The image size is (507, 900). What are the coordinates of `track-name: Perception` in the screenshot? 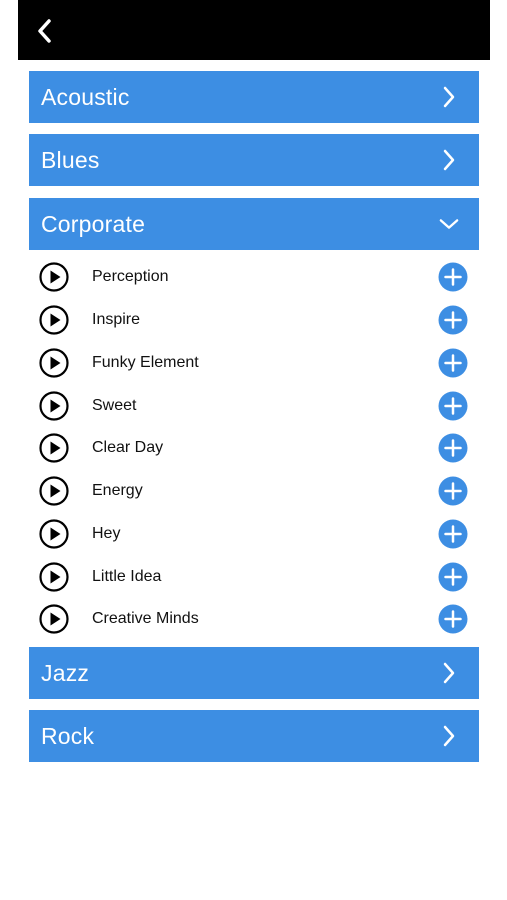 It's located at (130, 276).